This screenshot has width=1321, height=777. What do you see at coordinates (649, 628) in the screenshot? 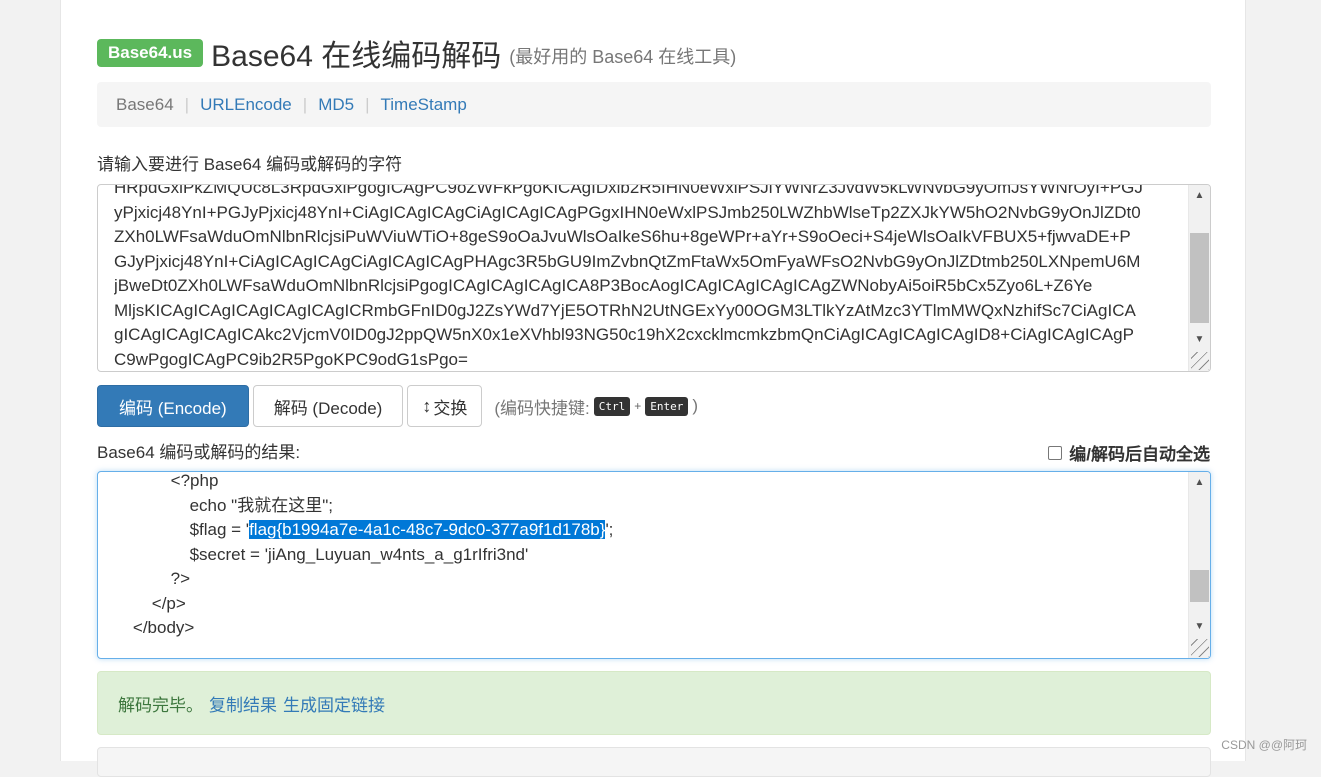
I see `output-line: </body>` at bounding box center [649, 628].